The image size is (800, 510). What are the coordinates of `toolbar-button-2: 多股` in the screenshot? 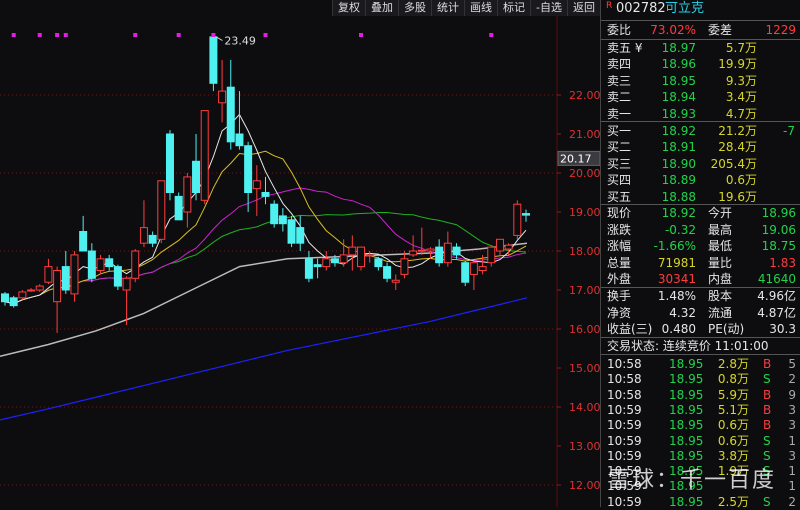 It's located at (414, 8).